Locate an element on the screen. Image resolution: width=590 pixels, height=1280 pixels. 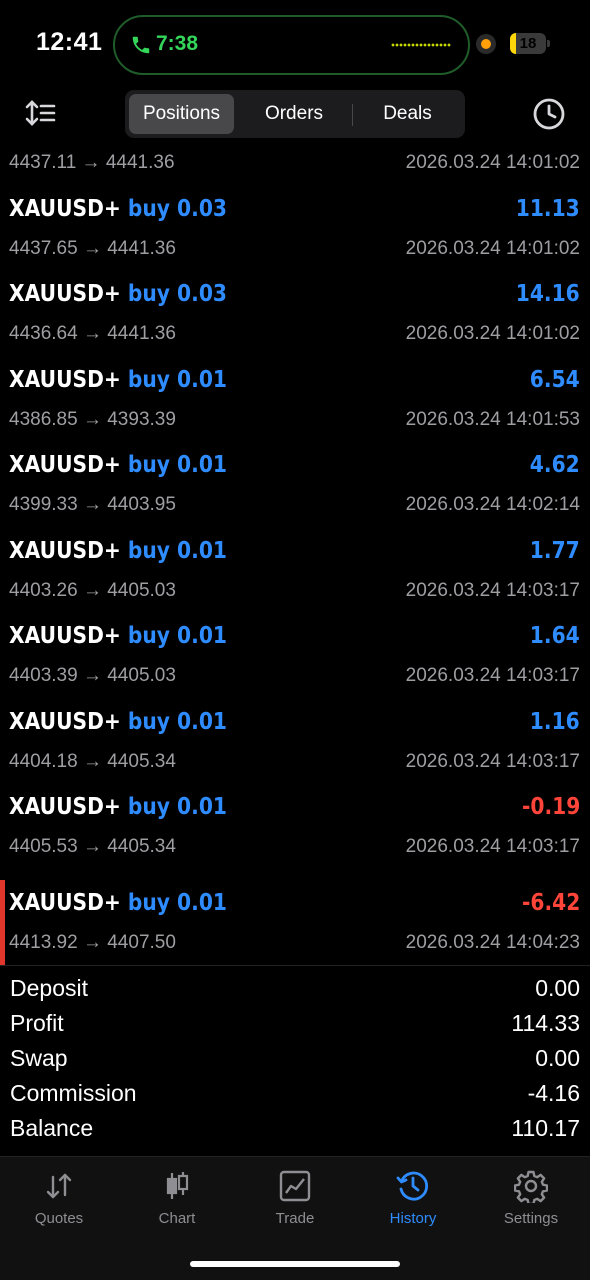
deal-profit: 6.54 is located at coordinates (555, 379).